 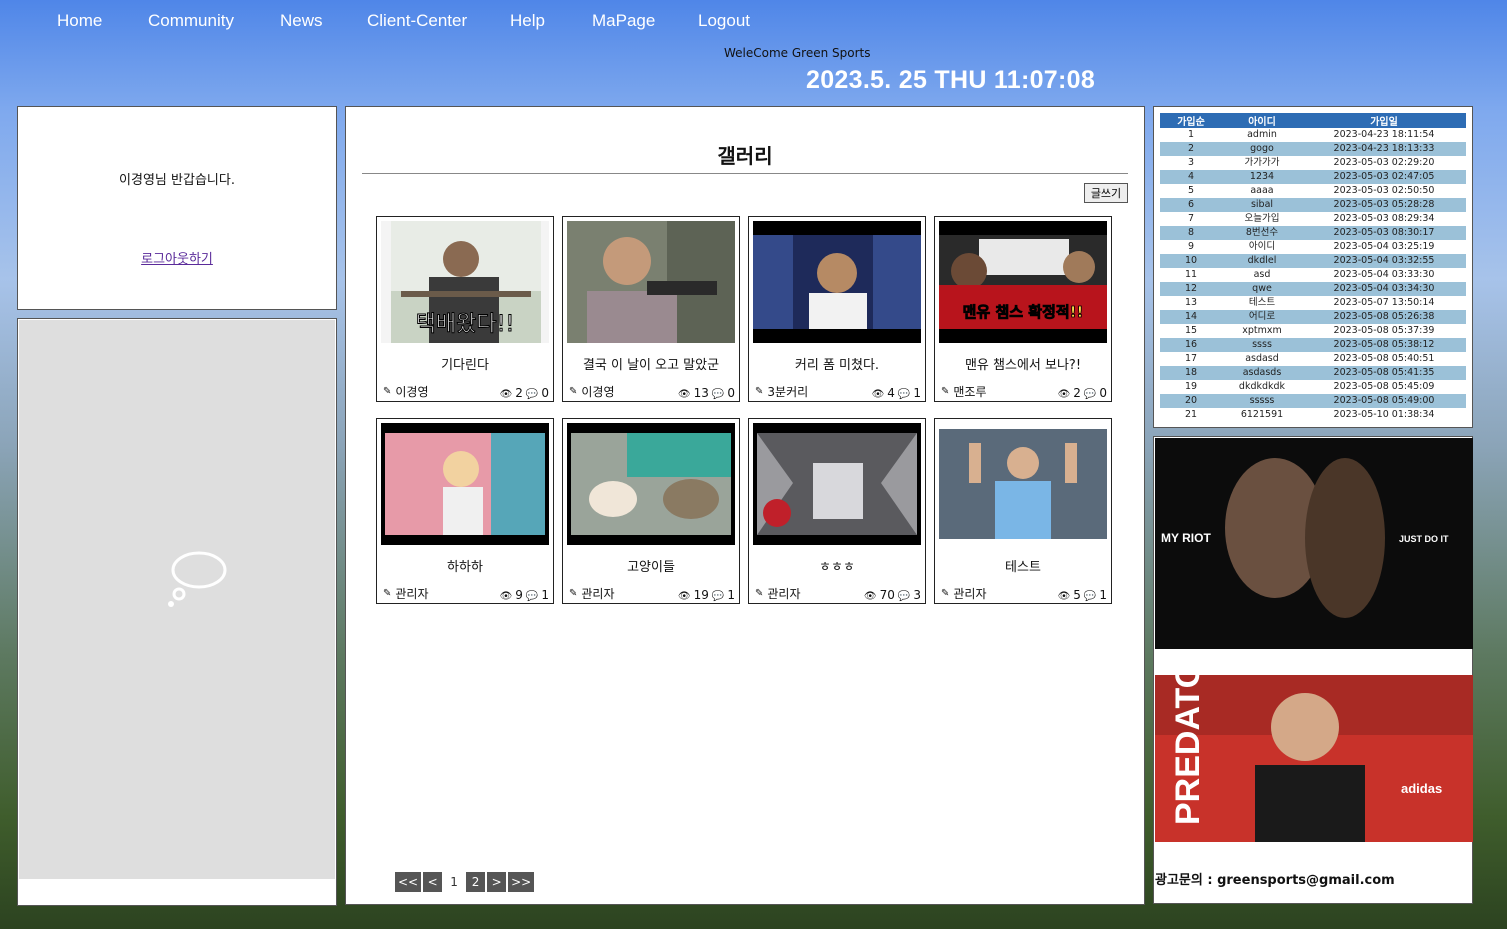 I want to click on card-title: 고양이들, so click(x=651, y=565).